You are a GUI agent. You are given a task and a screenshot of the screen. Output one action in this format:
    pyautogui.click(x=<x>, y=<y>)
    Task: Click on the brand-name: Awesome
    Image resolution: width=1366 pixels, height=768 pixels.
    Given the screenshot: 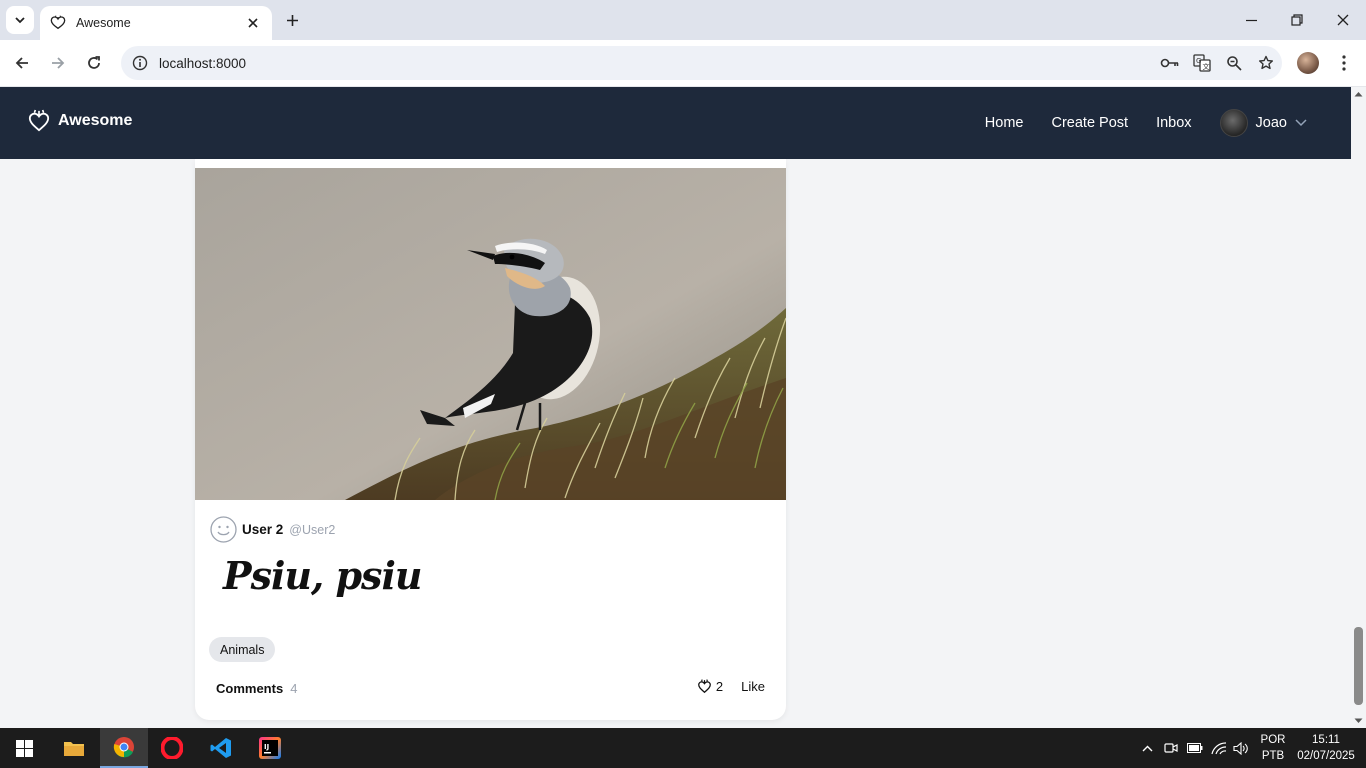 What is the action you would take?
    pyautogui.click(x=95, y=120)
    